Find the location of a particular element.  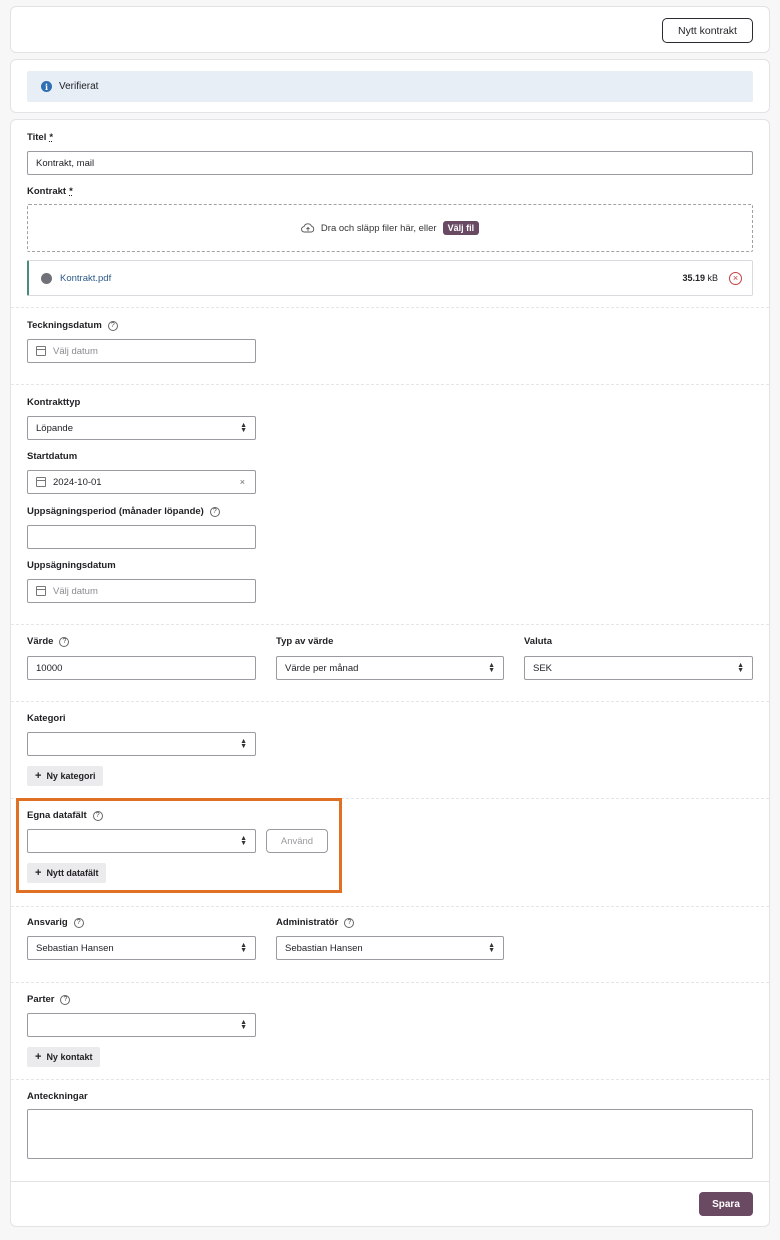

dropzone-text: Dra och släpp filer här, eller is located at coordinates (378, 228).